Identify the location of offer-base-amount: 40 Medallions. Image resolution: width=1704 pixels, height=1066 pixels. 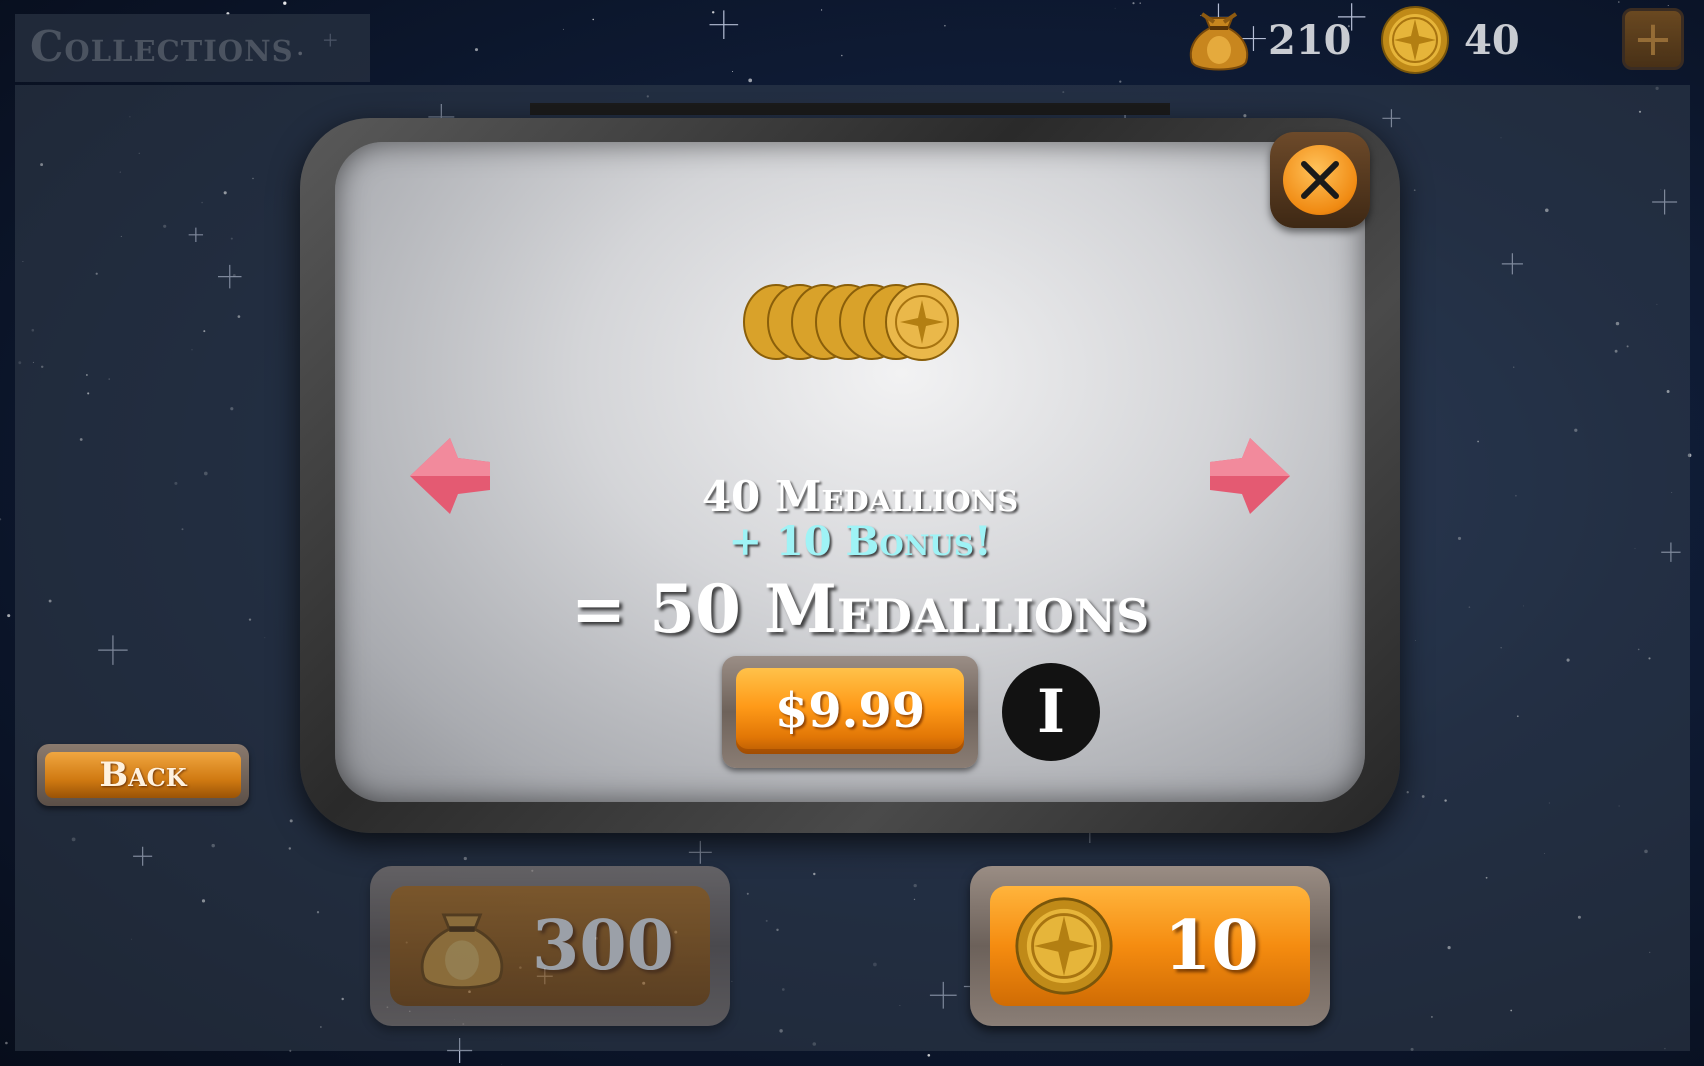
(860, 496).